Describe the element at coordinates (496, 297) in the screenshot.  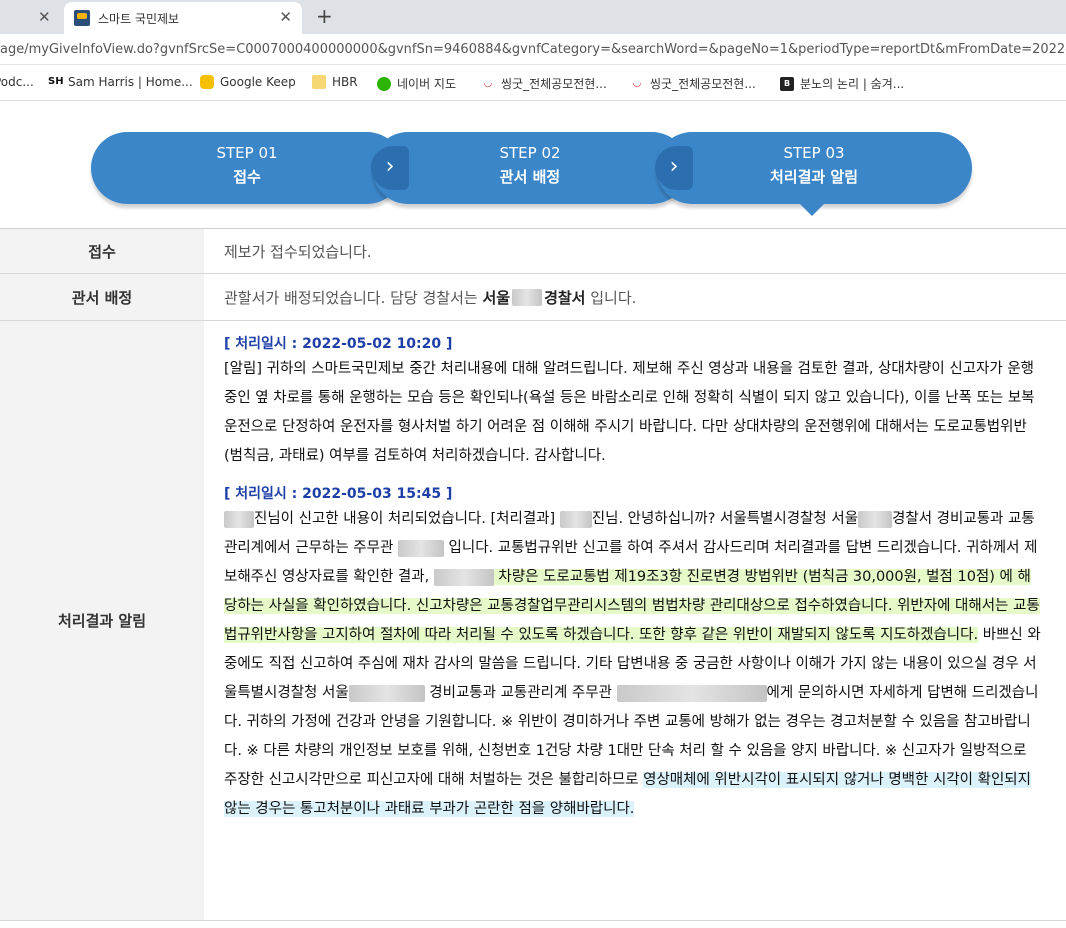
I see `station-prefix: 서울` at that location.